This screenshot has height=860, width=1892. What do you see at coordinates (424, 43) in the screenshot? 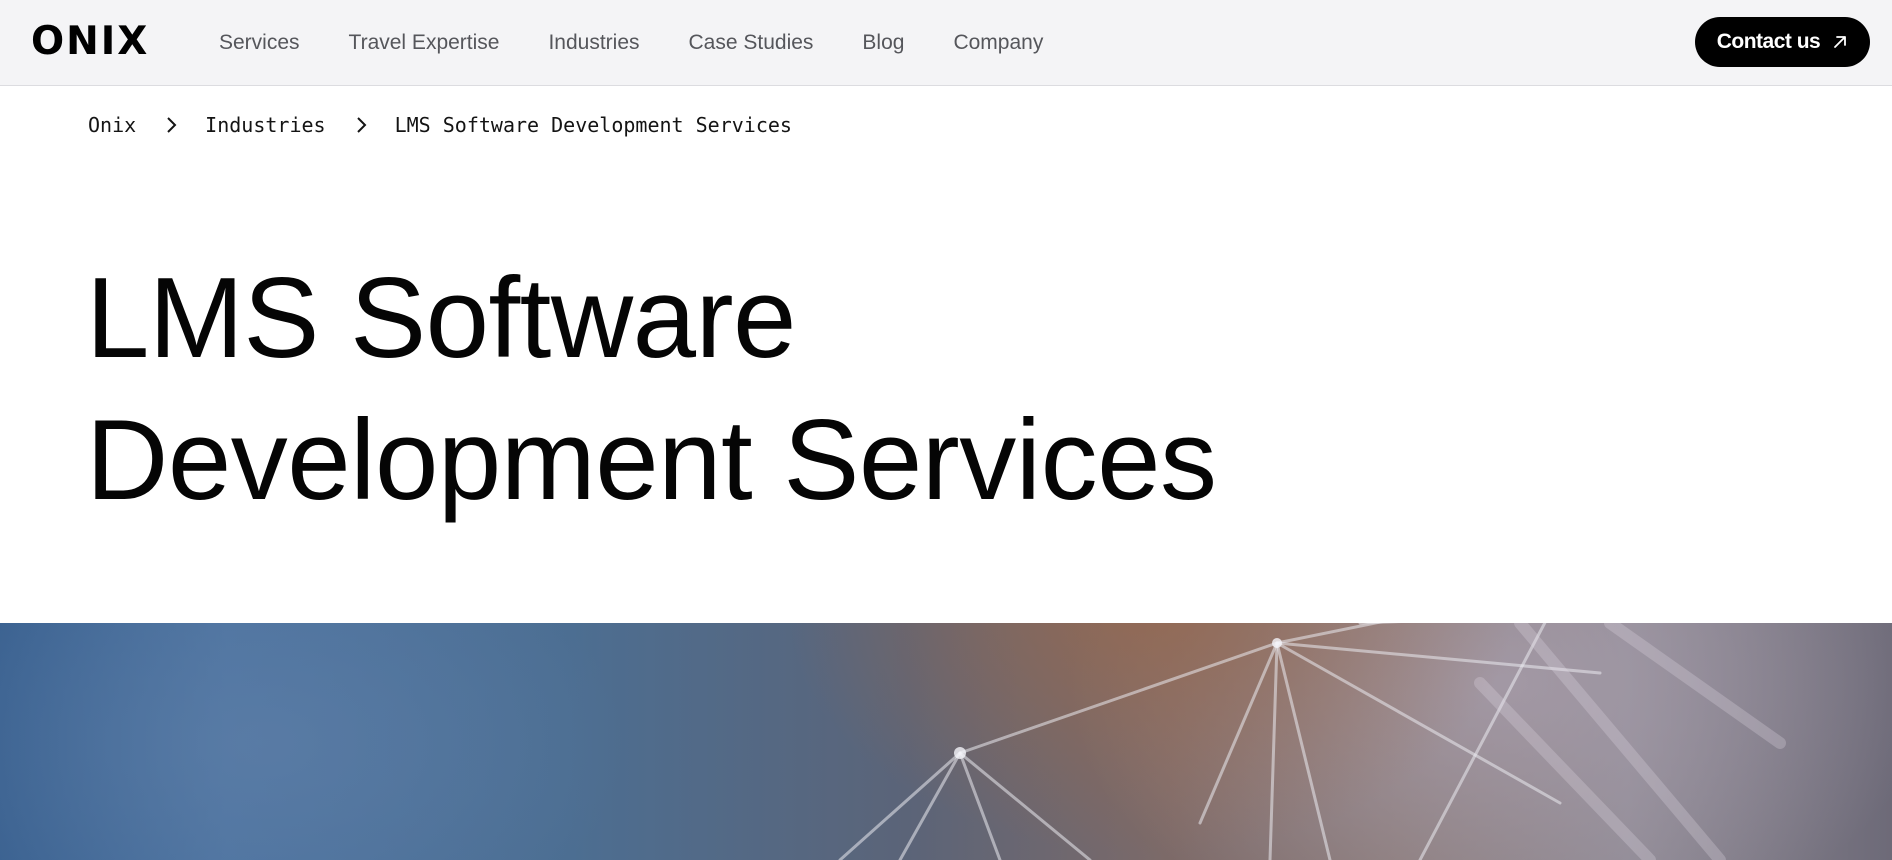
I see `nav-item-travel-expertise: Travel Expertise` at bounding box center [424, 43].